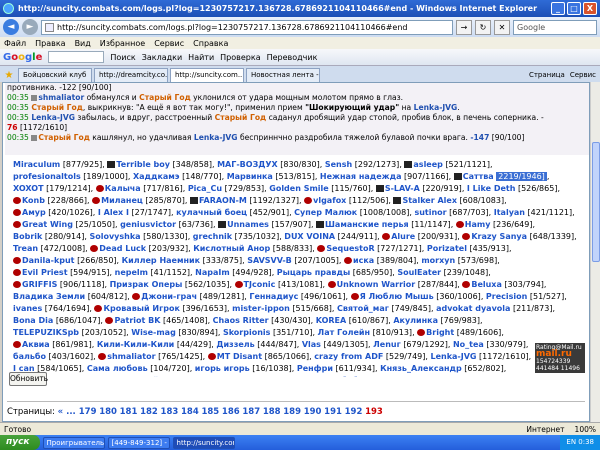  I want to click on player-name: Кровавый Игрок, so click(141, 308).